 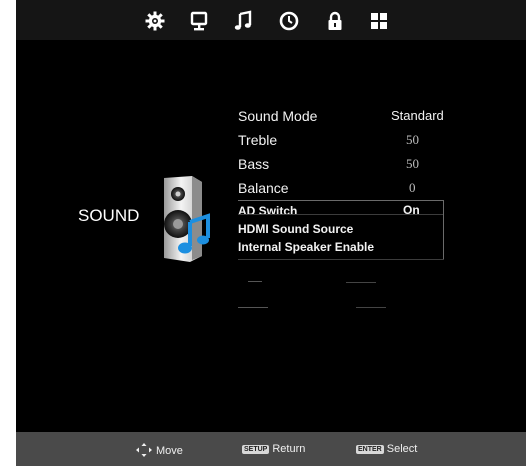 What do you see at coordinates (289, 449) in the screenshot?
I see `hint-return-label: Return` at bounding box center [289, 449].